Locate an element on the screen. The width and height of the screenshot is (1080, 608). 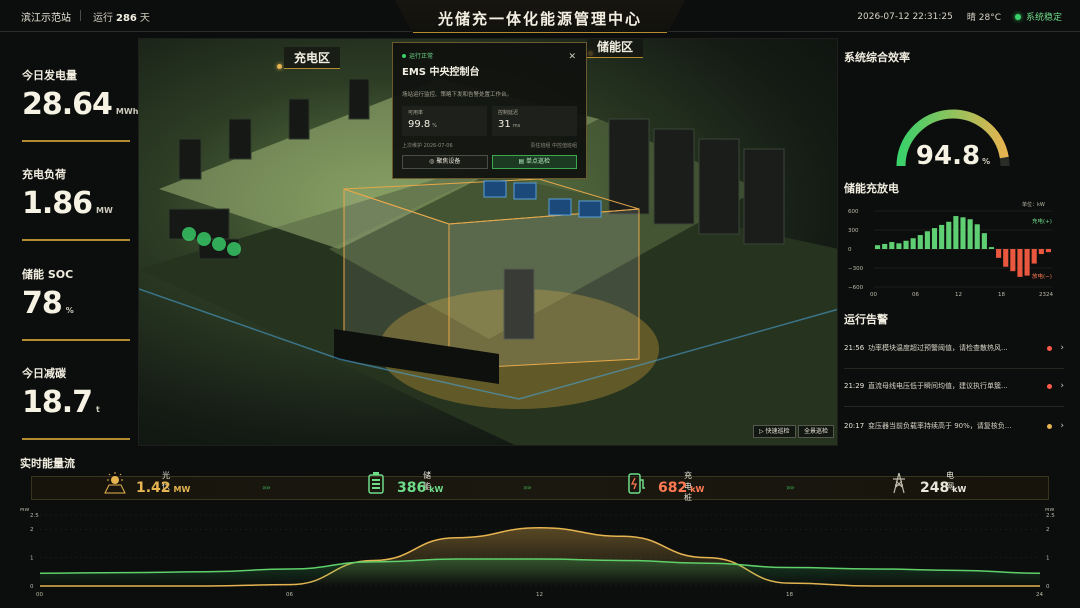
kpi-number: 18.7 is located at coordinates (57, 402).